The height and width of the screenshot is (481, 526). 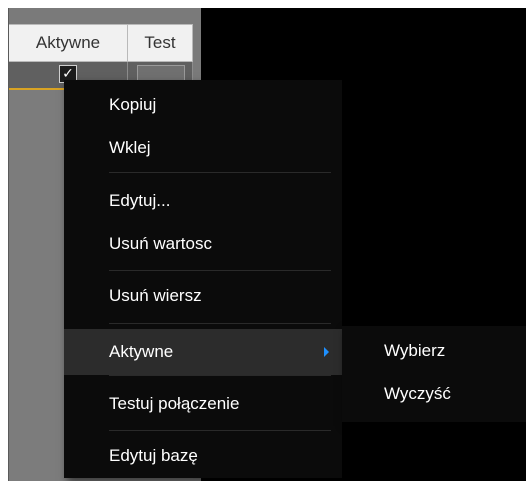 I want to click on submenu-aktywne: Wybierz Wyczyść, so click(x=434, y=374).